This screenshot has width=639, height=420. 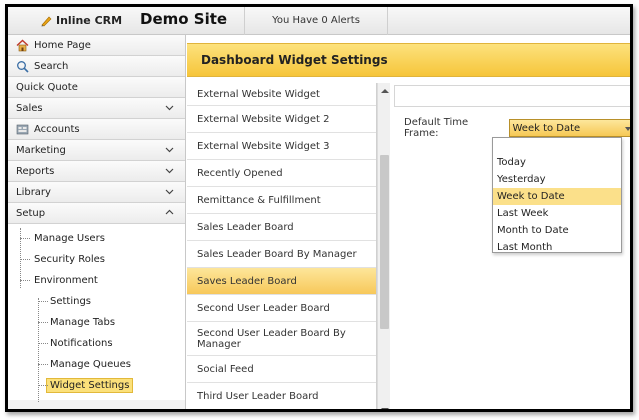 I want to click on time-frame-option: Yesterday, so click(x=557, y=179).